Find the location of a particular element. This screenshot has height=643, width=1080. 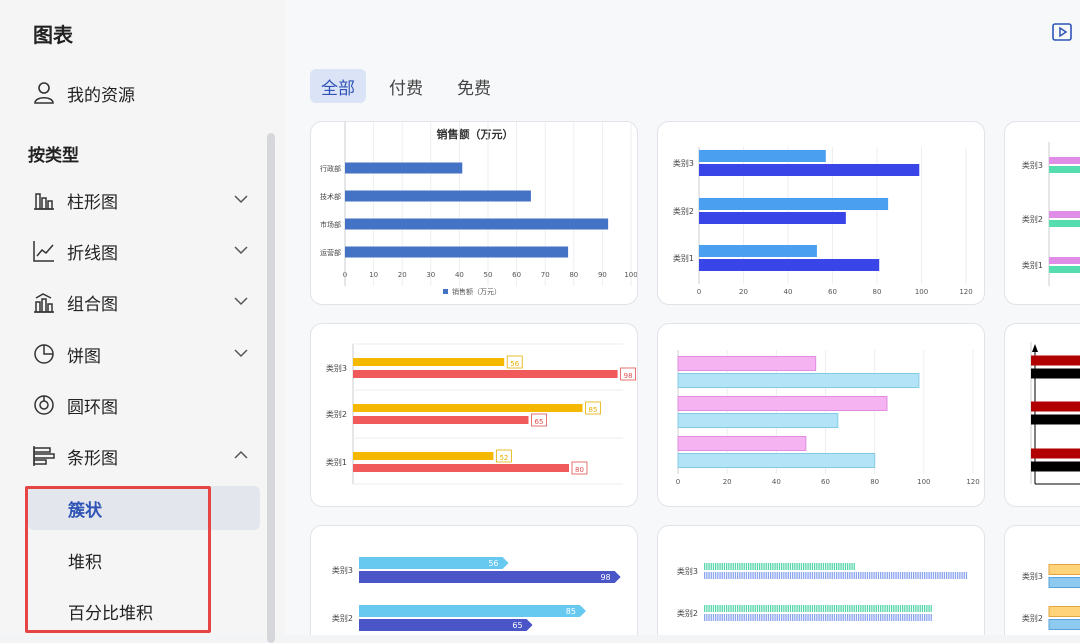

tick-label: 50 is located at coordinates (488, 275).